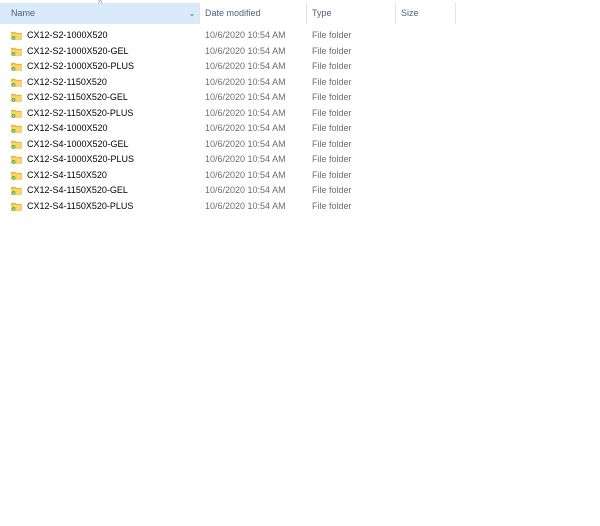  Describe the element at coordinates (67, 81) in the screenshot. I see `file-name: CX12-S2-1150X520` at that location.